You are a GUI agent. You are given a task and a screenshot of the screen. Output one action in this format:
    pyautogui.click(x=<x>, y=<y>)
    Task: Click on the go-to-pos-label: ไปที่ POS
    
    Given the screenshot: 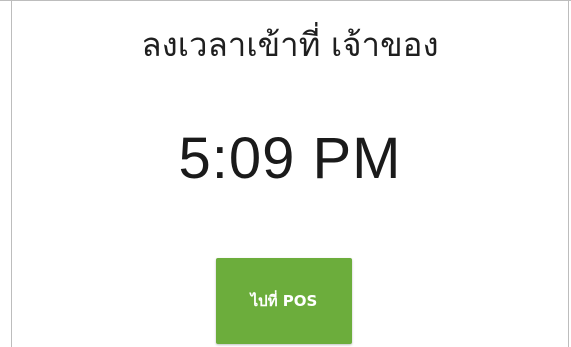 What is the action you would take?
    pyautogui.click(x=284, y=301)
    